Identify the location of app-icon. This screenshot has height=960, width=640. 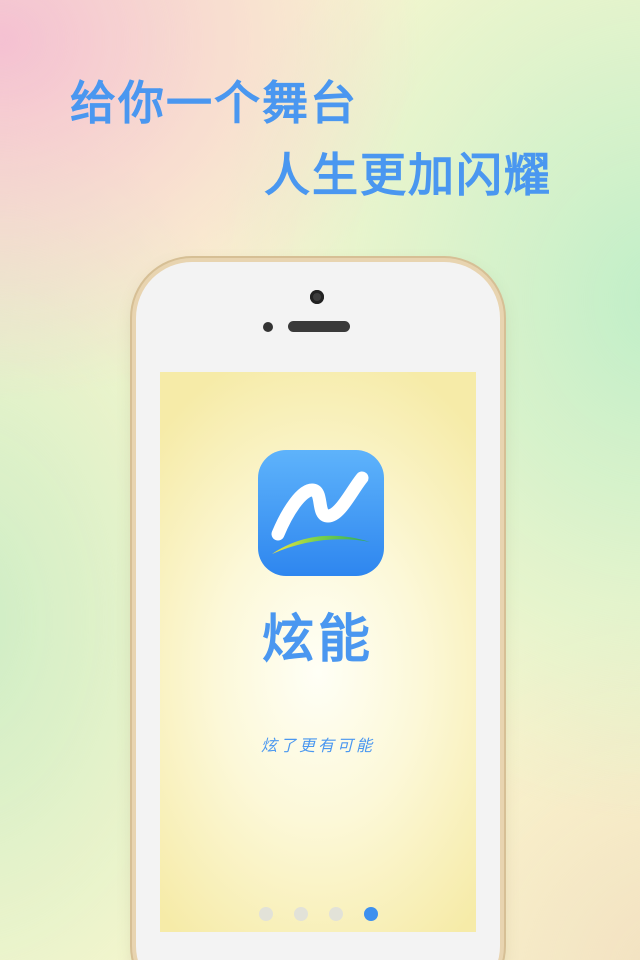
(321, 513).